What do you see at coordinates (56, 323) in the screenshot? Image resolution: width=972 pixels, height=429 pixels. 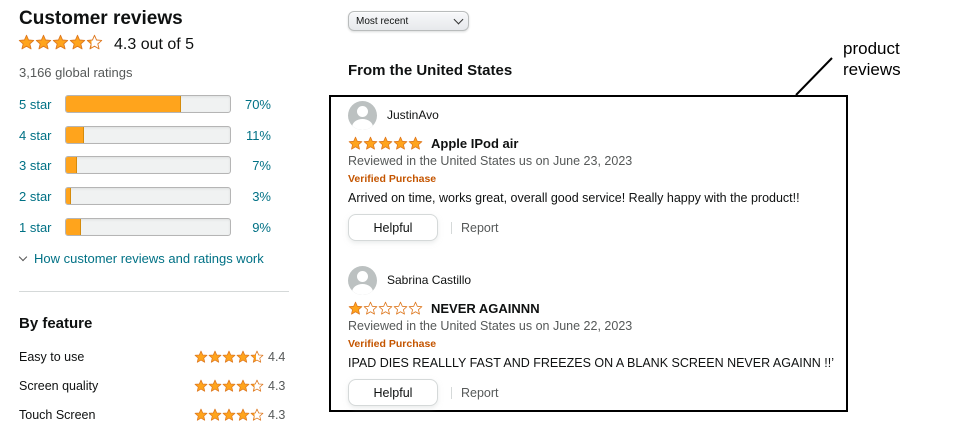 I see `by-feature-title: By feature` at bounding box center [56, 323].